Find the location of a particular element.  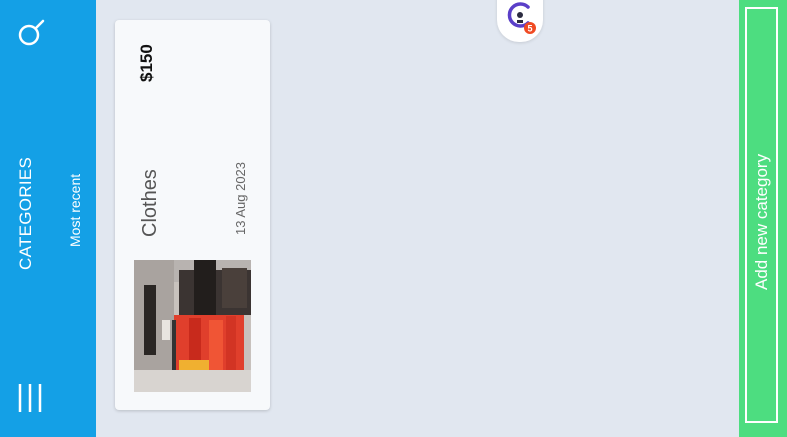

add-category-label: Add new category is located at coordinates (761, 221).